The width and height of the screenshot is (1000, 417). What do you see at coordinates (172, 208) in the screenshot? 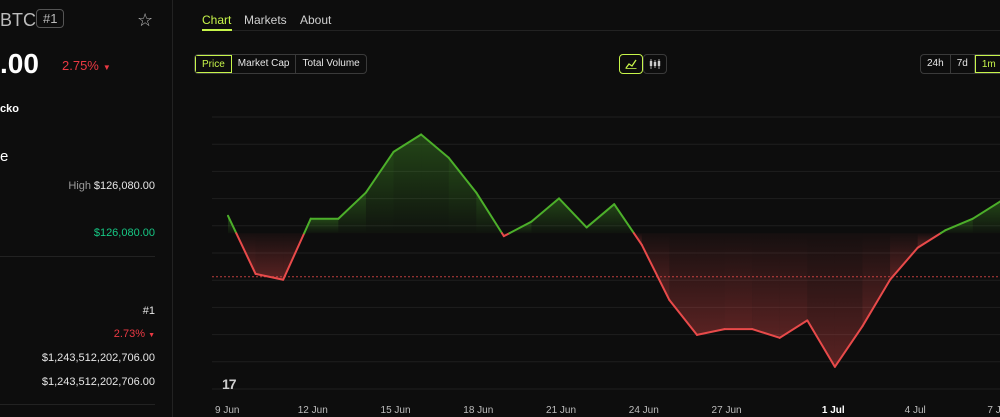
I see `panel-divider` at bounding box center [172, 208].